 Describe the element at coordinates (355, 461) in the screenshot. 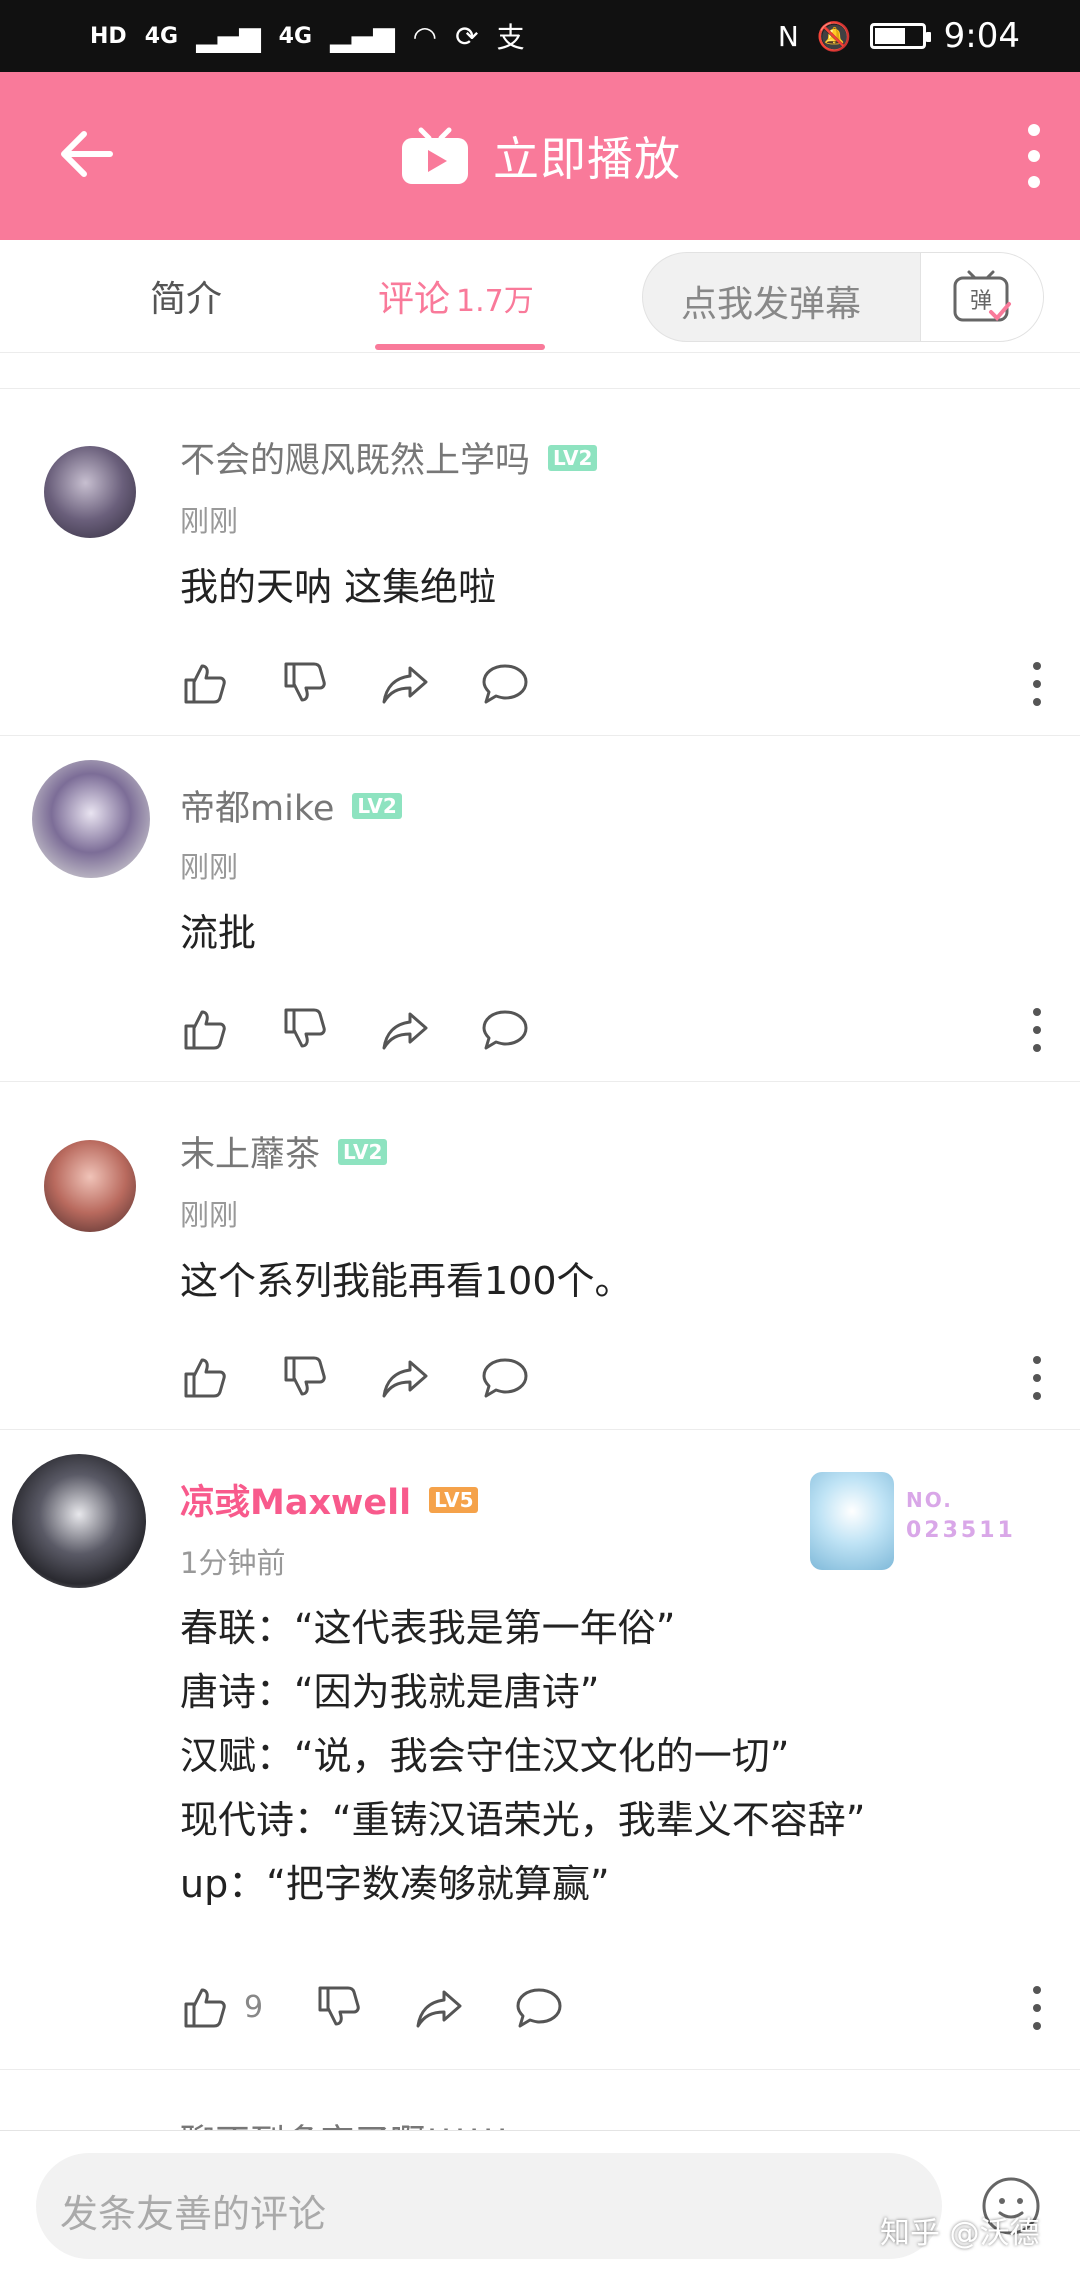

I see `author-name: 不会的飓风既然上学吗` at that location.